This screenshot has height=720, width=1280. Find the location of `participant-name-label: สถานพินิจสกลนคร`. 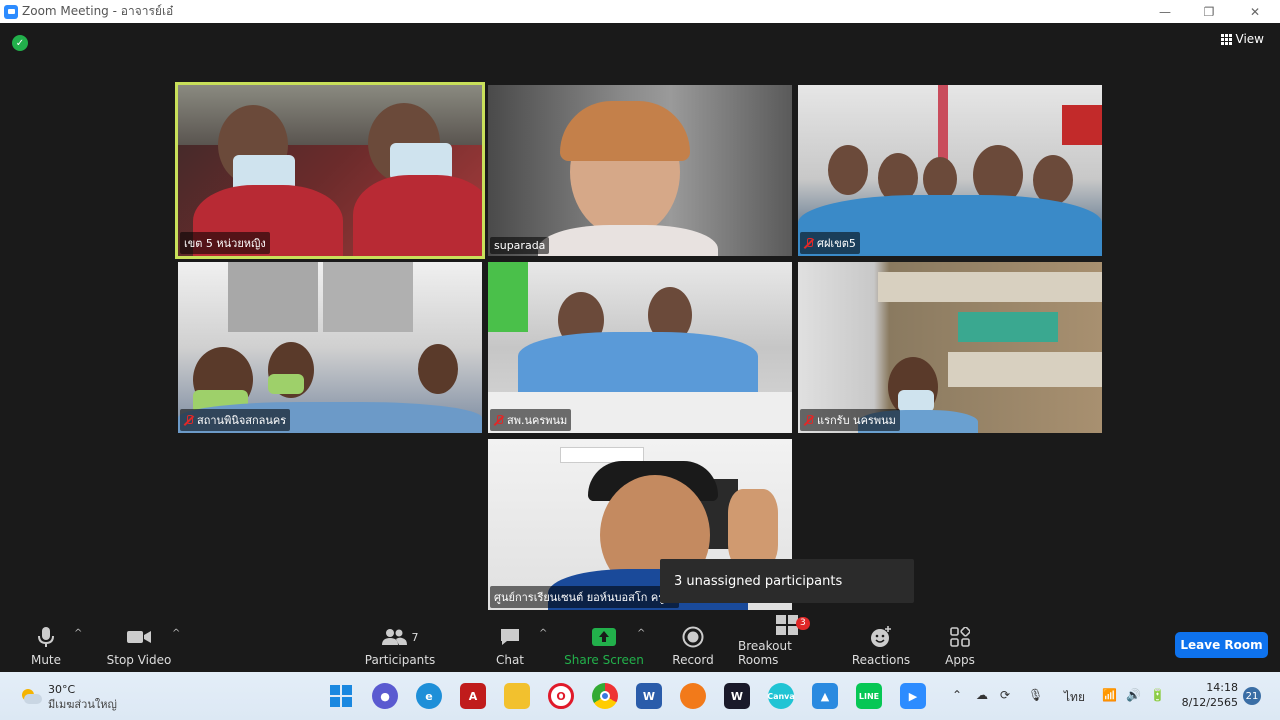

participant-name-label: สถานพินิจสกลนคร is located at coordinates (235, 420).